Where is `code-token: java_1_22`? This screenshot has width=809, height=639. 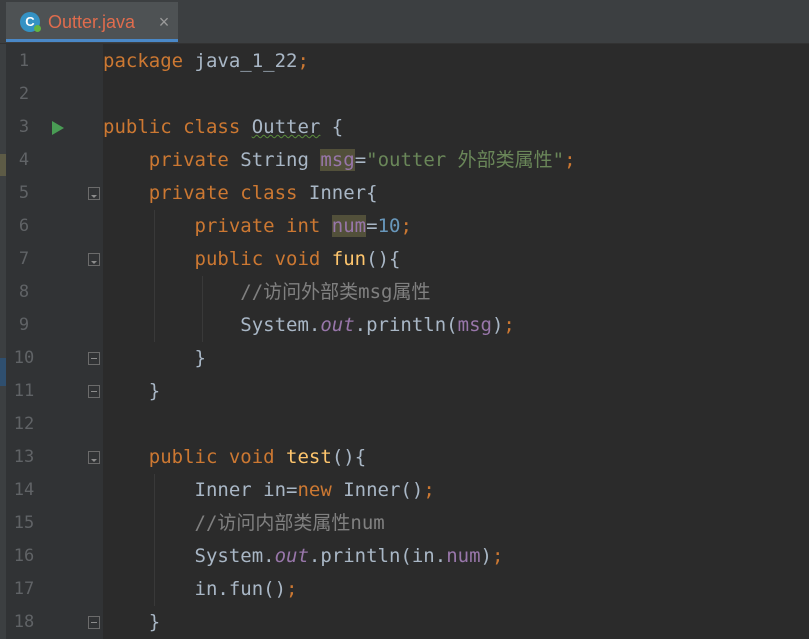 code-token: java_1_22 is located at coordinates (246, 61).